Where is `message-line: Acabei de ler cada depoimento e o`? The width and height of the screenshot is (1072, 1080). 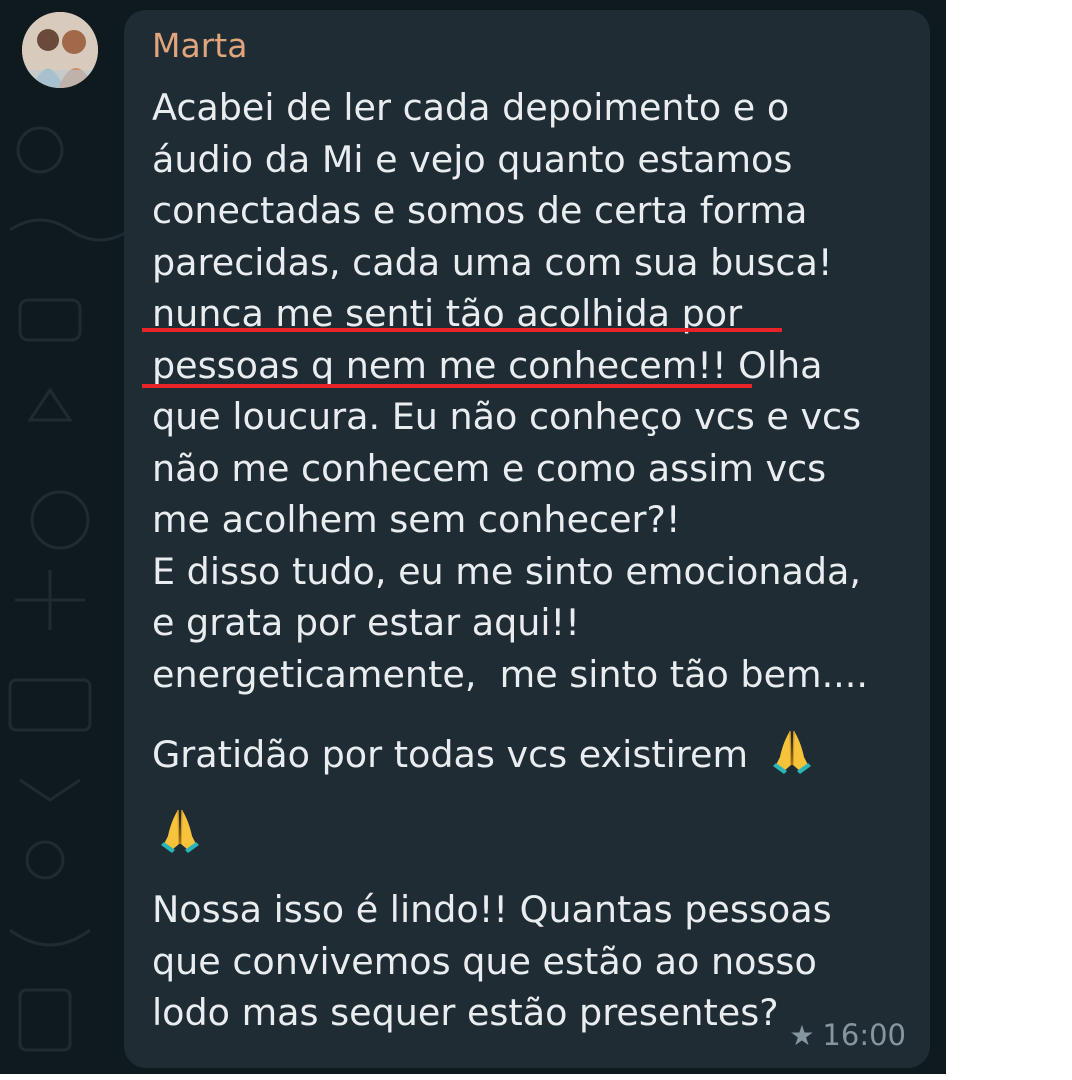 message-line: Acabei de ler cada depoimento e o is located at coordinates (471, 107).